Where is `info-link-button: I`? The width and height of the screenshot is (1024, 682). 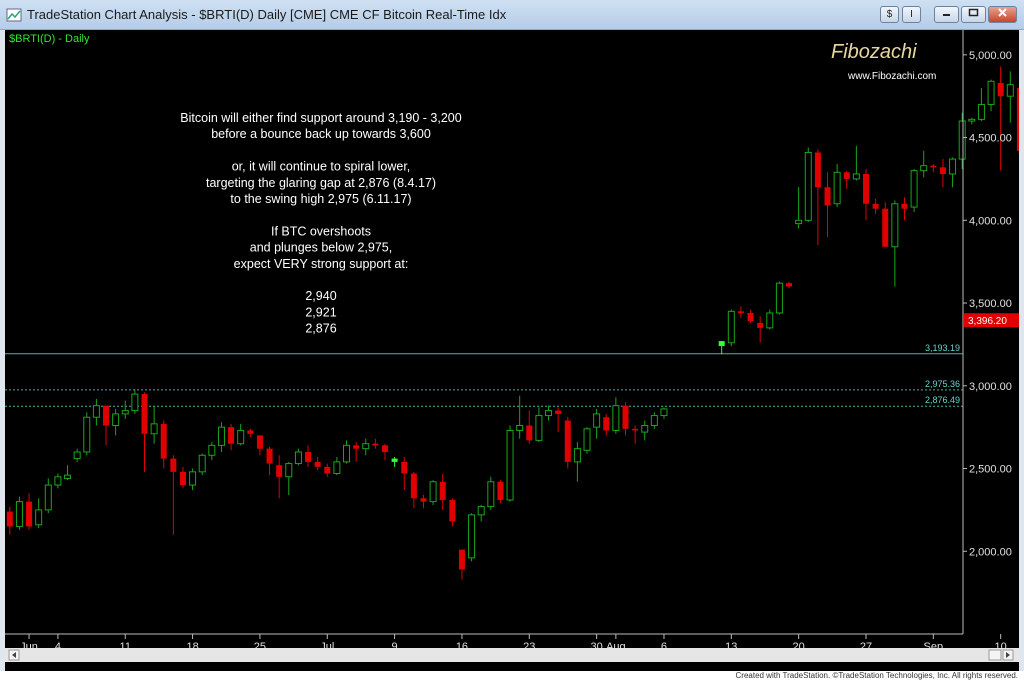
info-link-button: I is located at coordinates (911, 14).